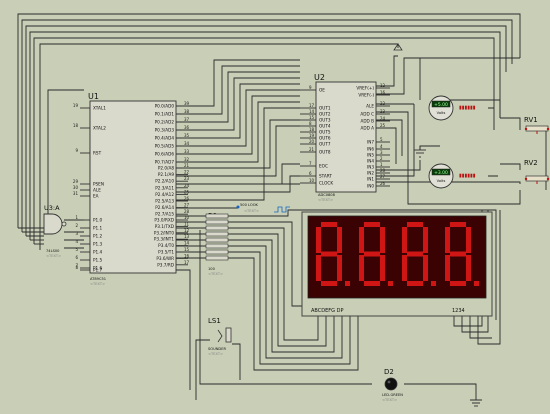 The image size is (550, 414). I want to click on u1-rpin-number: 24, so click(187, 185).